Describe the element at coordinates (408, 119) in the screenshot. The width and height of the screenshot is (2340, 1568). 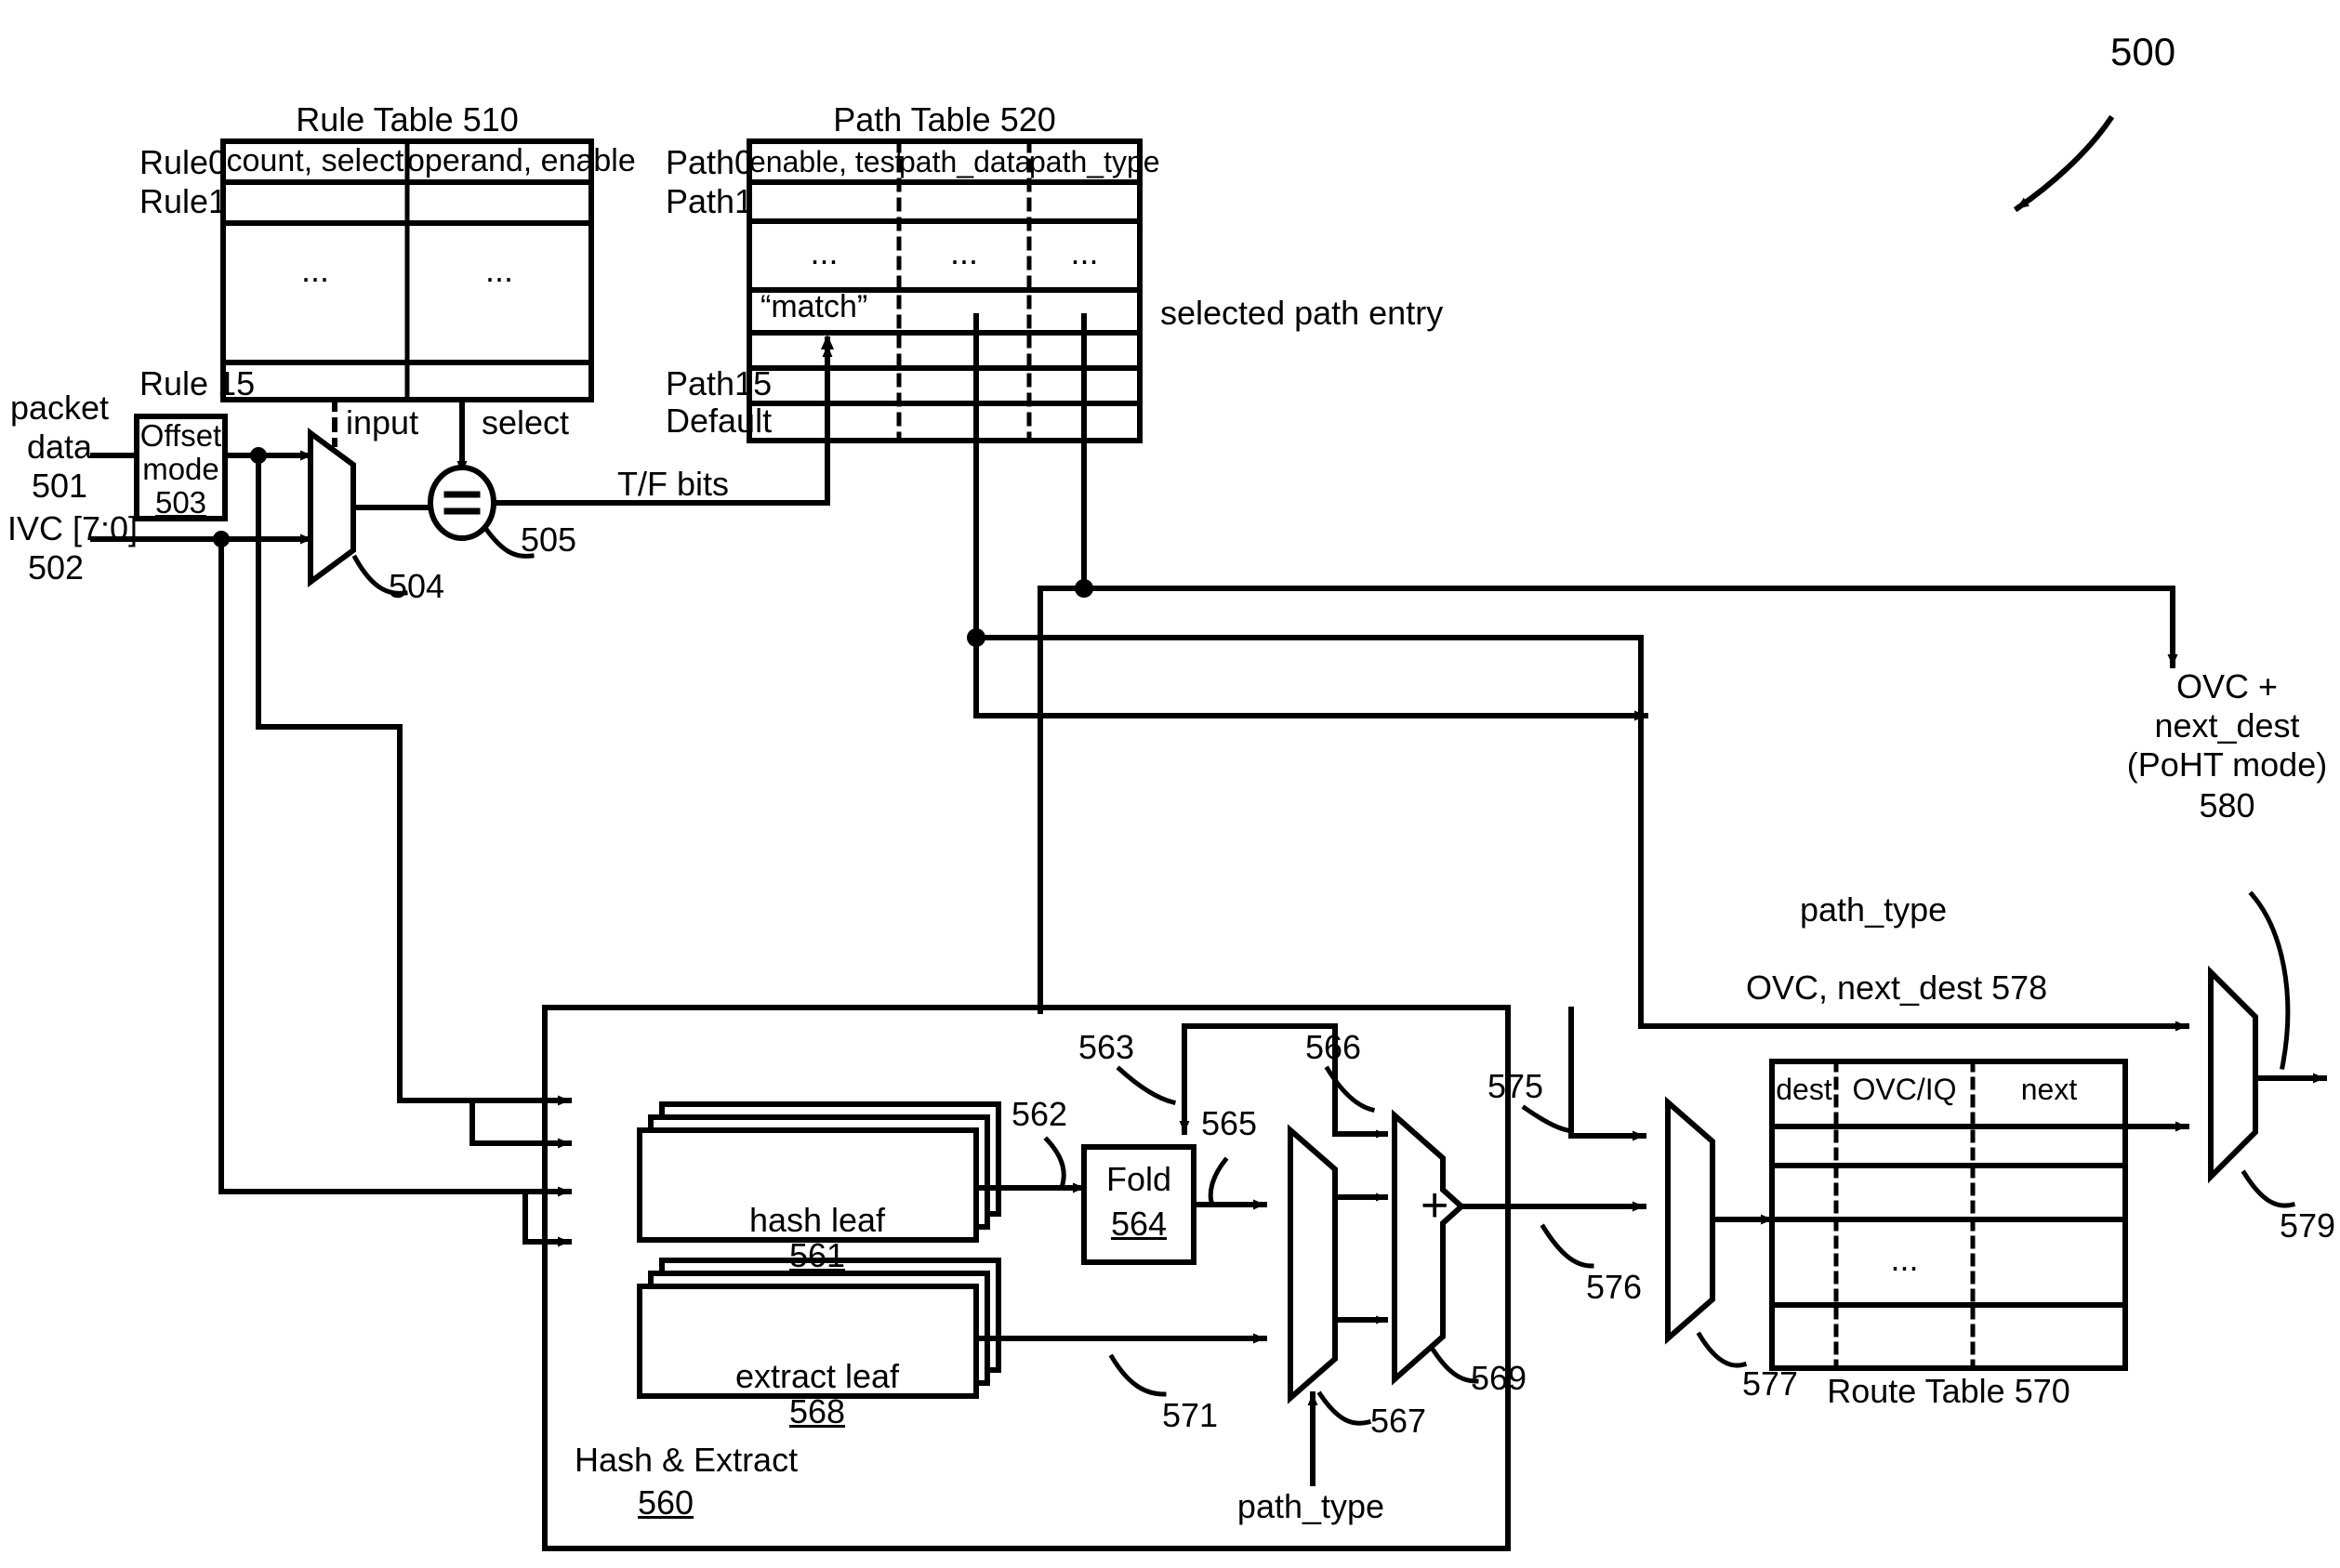
I see `rule-table-title: Rule Table 510` at that location.